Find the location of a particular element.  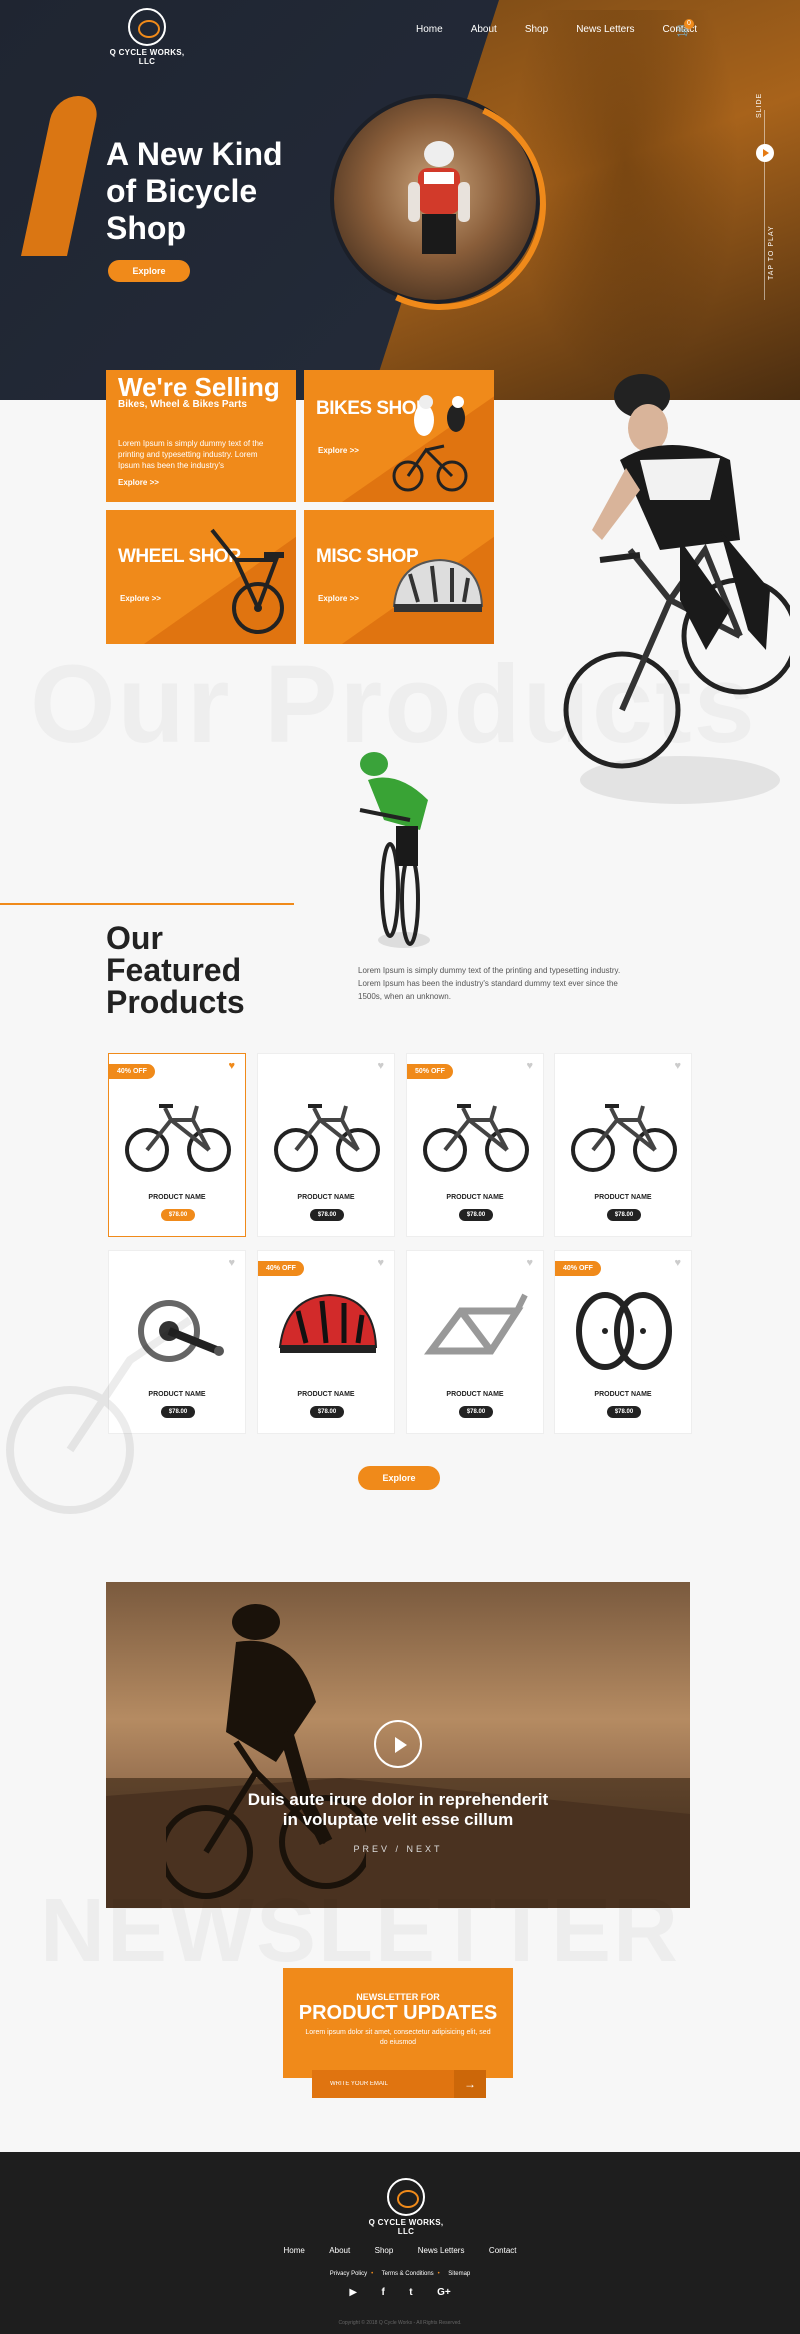

green-cyclist-image is located at coordinates (394, 850).